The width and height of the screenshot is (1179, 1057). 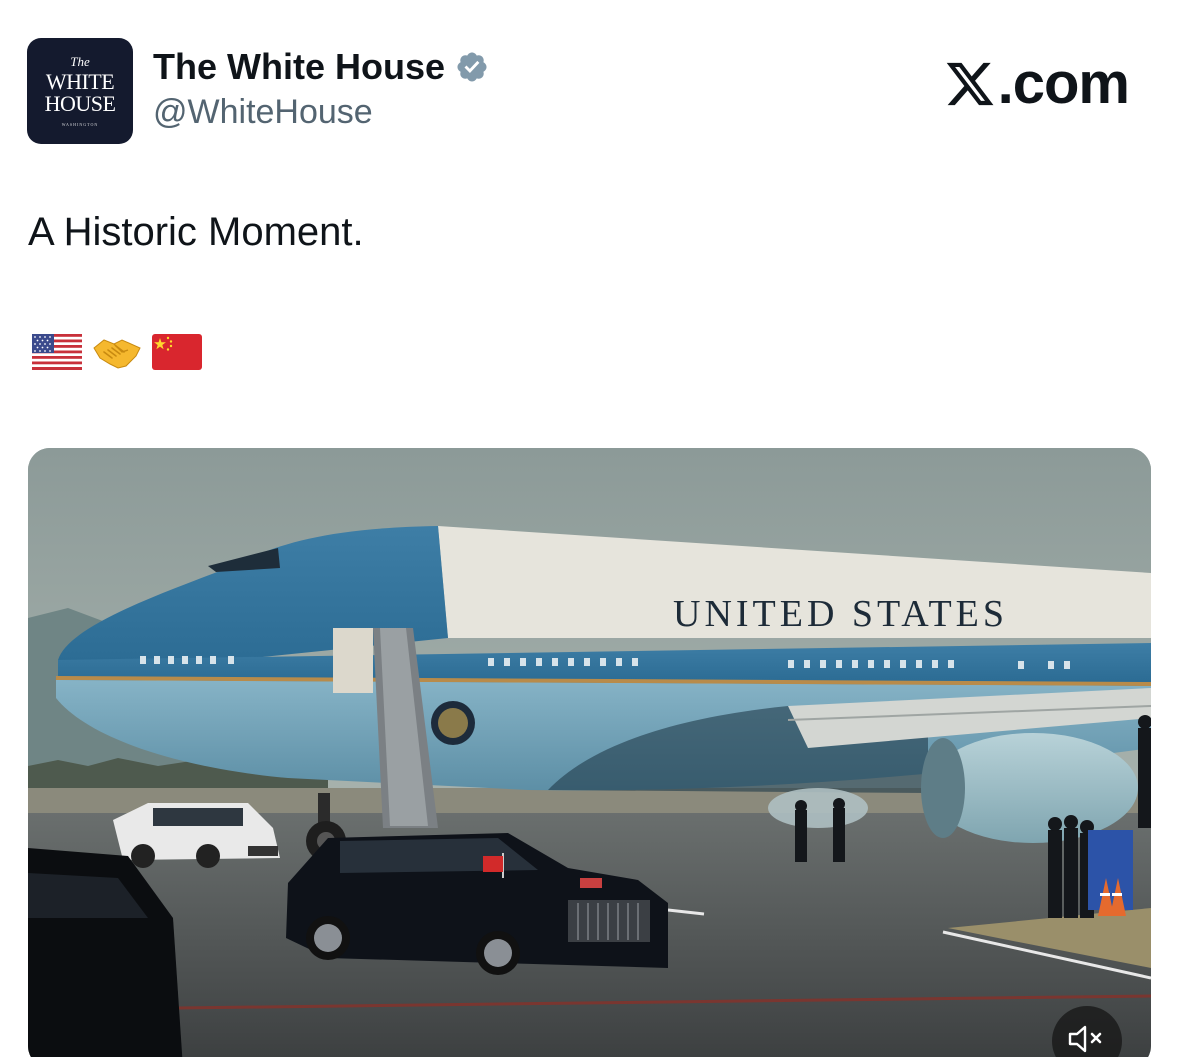 What do you see at coordinates (1063, 83) in the screenshot?
I see `x-watermark-text: .com` at bounding box center [1063, 83].